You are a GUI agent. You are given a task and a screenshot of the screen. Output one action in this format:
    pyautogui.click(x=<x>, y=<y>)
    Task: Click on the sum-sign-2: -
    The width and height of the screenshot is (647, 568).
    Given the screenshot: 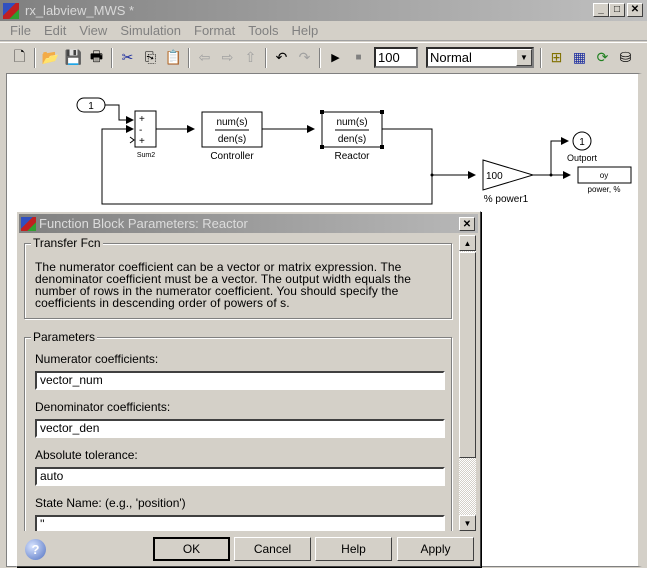 What is the action you would take?
    pyautogui.click(x=140, y=130)
    